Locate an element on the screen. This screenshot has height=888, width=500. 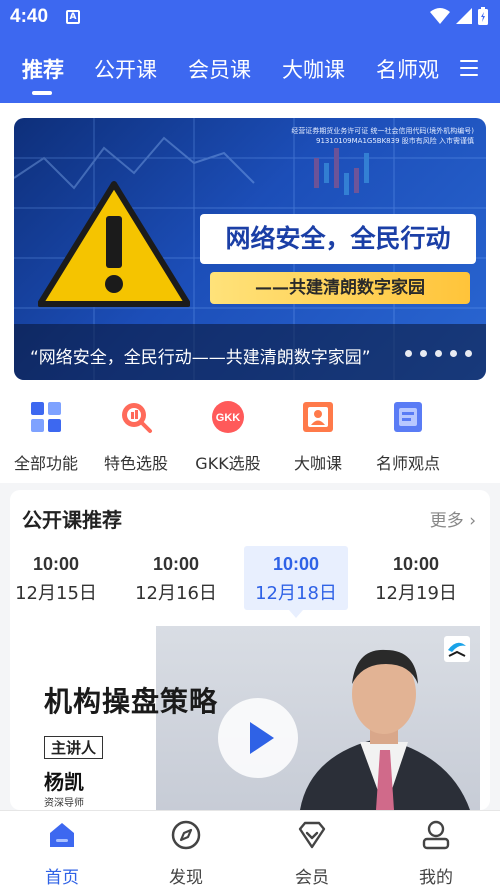
function-gkk: GKK GKK选股 is located at coordinates (228, 437).